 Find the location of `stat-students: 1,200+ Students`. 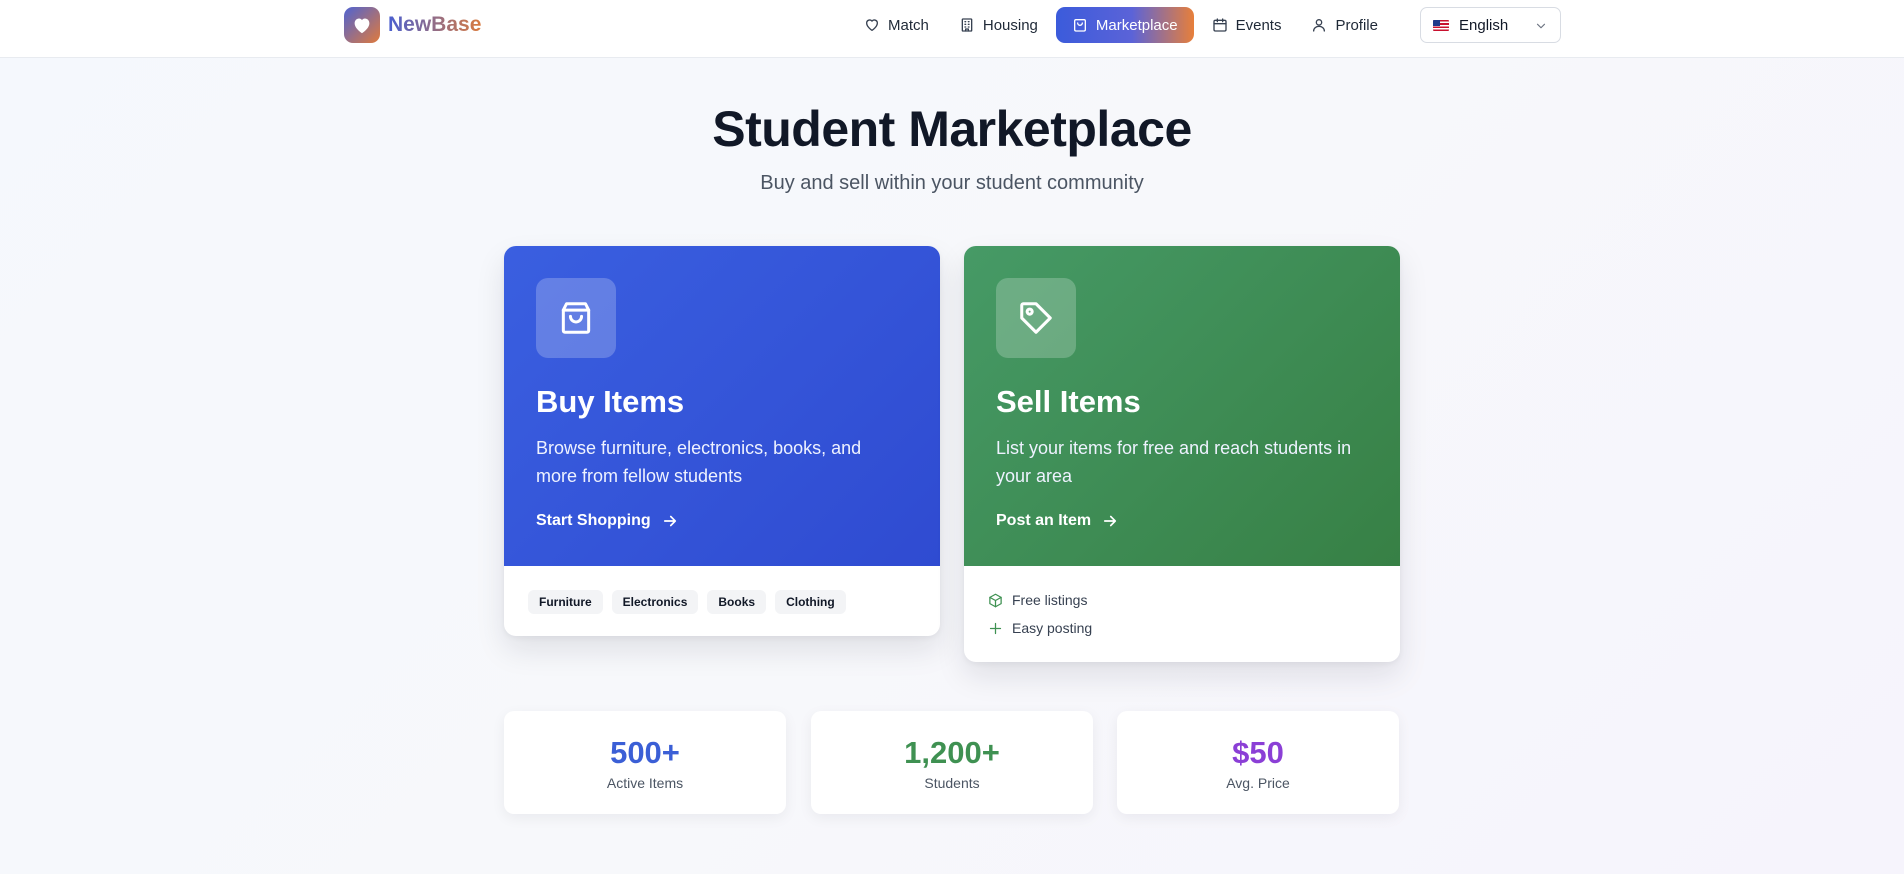

stat-students: 1,200+ Students is located at coordinates (952, 762).